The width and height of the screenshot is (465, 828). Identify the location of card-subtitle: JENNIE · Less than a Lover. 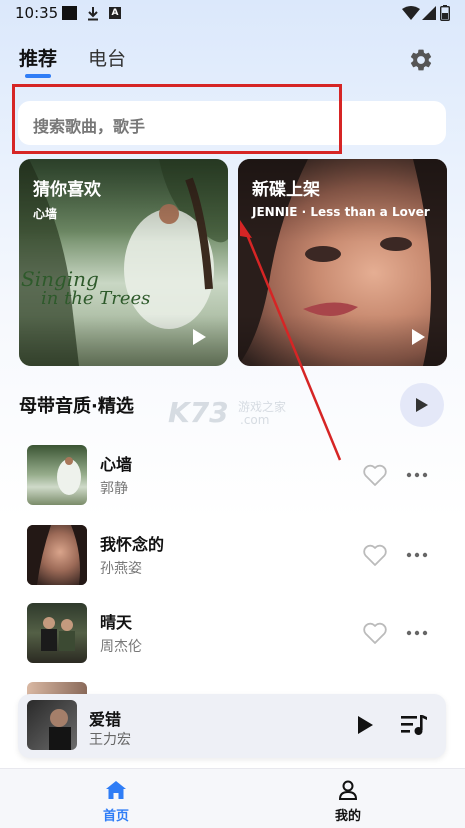
(341, 212).